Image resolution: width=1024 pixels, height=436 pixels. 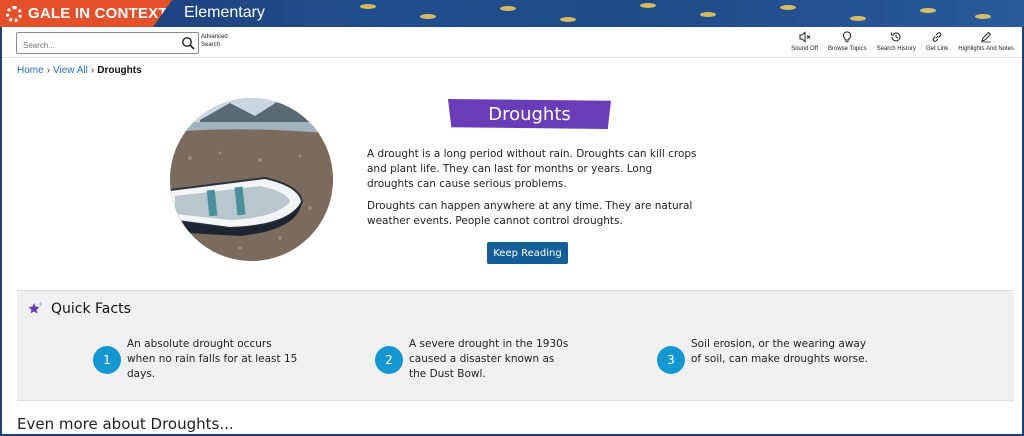 I want to click on search-history-button: Search History, so click(x=896, y=41).